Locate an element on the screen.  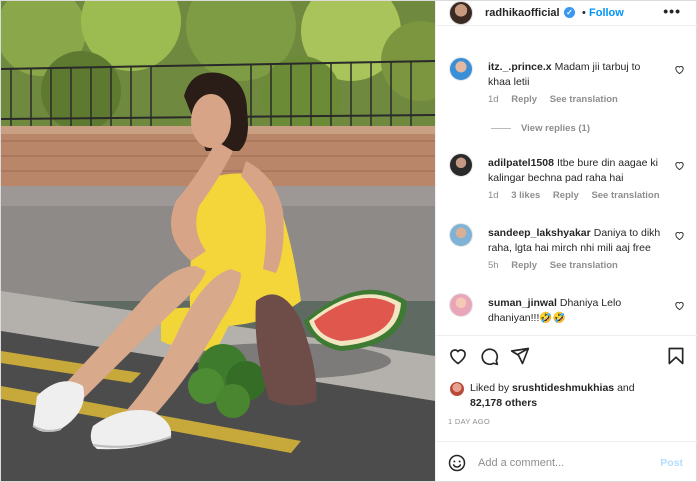
comment-text-block: suman_jinwal Dhaniya Lelo dhaniyan!!!🤣🤣 is located at coordinates (577, 311).